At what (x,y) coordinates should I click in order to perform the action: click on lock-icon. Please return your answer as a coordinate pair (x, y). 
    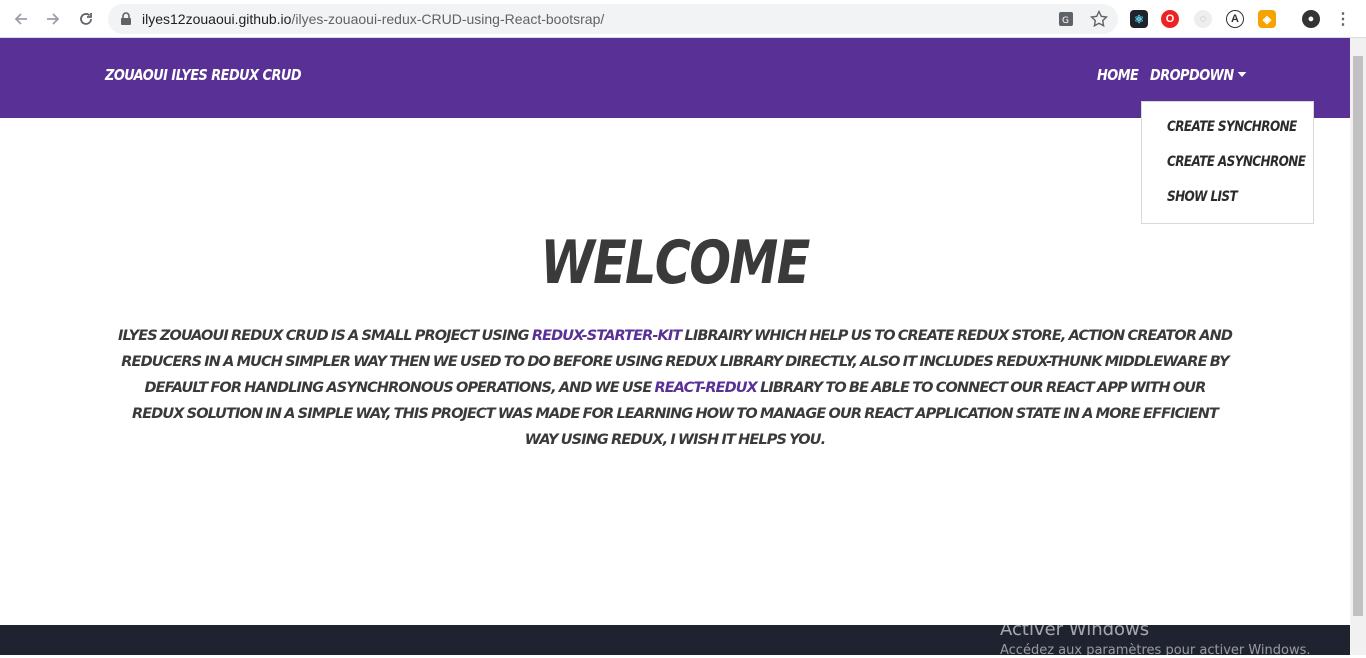
    Looking at the image, I should click on (126, 21).